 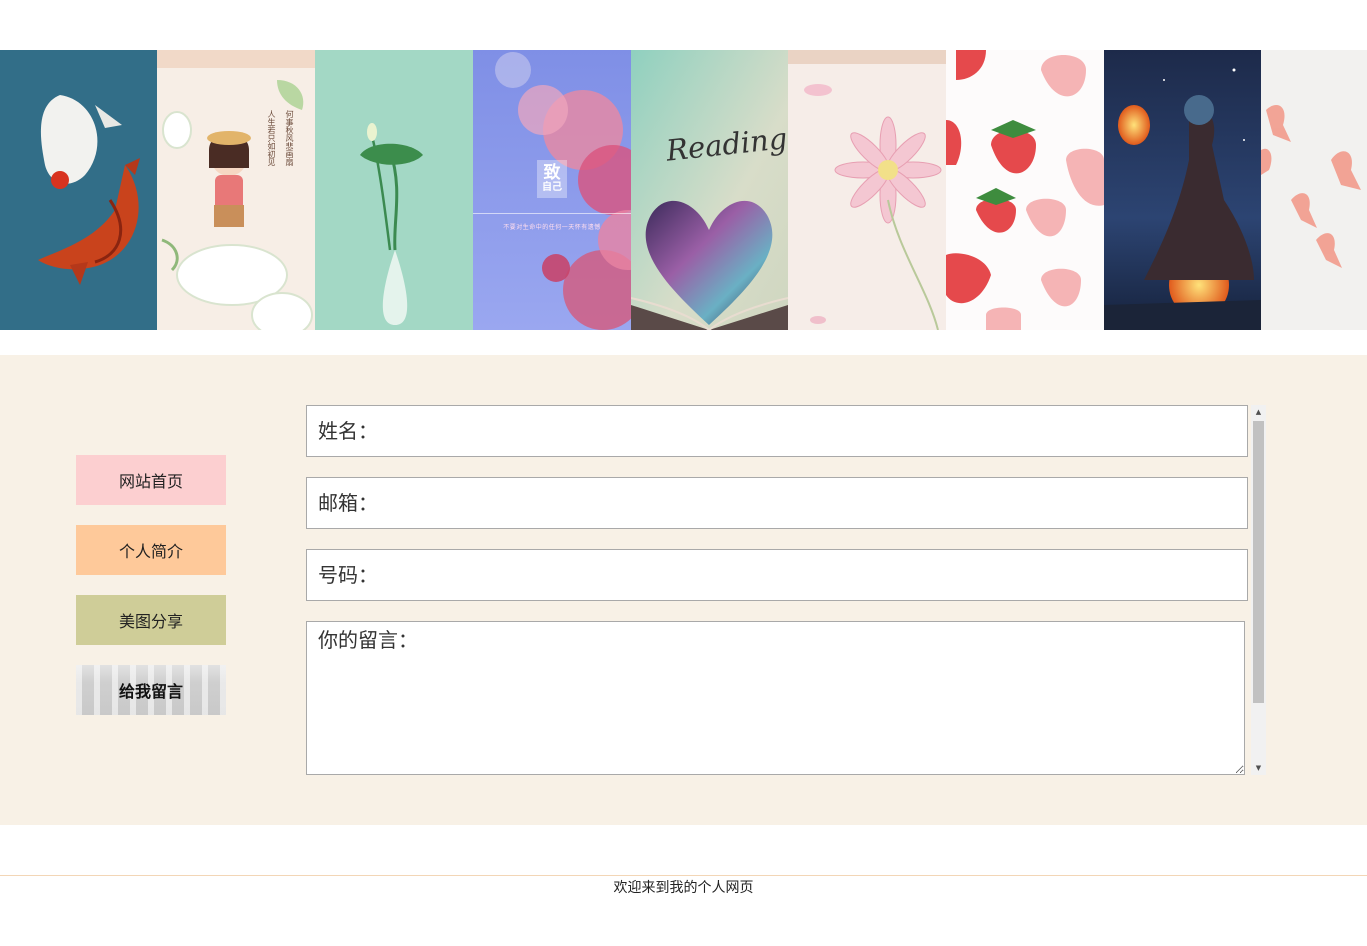 I want to click on banner-image-reading-book: Reading, so click(x=709, y=190).